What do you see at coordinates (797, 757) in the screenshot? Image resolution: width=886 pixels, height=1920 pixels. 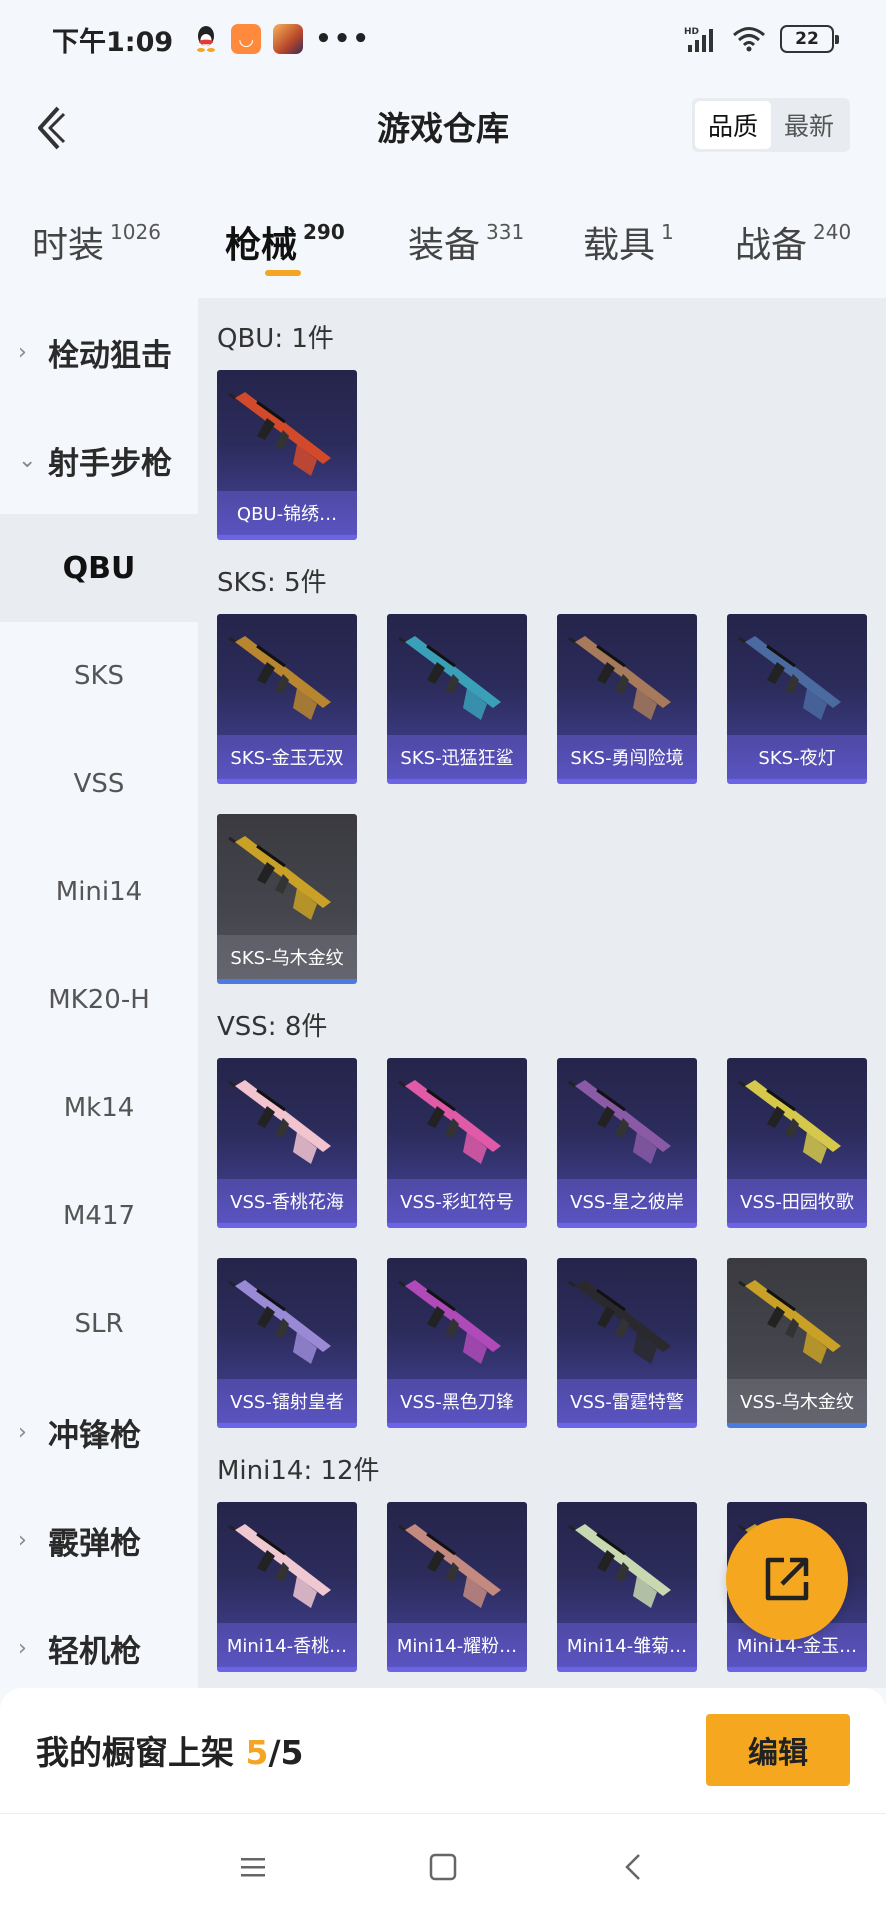 I see `skin-name: SKS-夜灯` at bounding box center [797, 757].